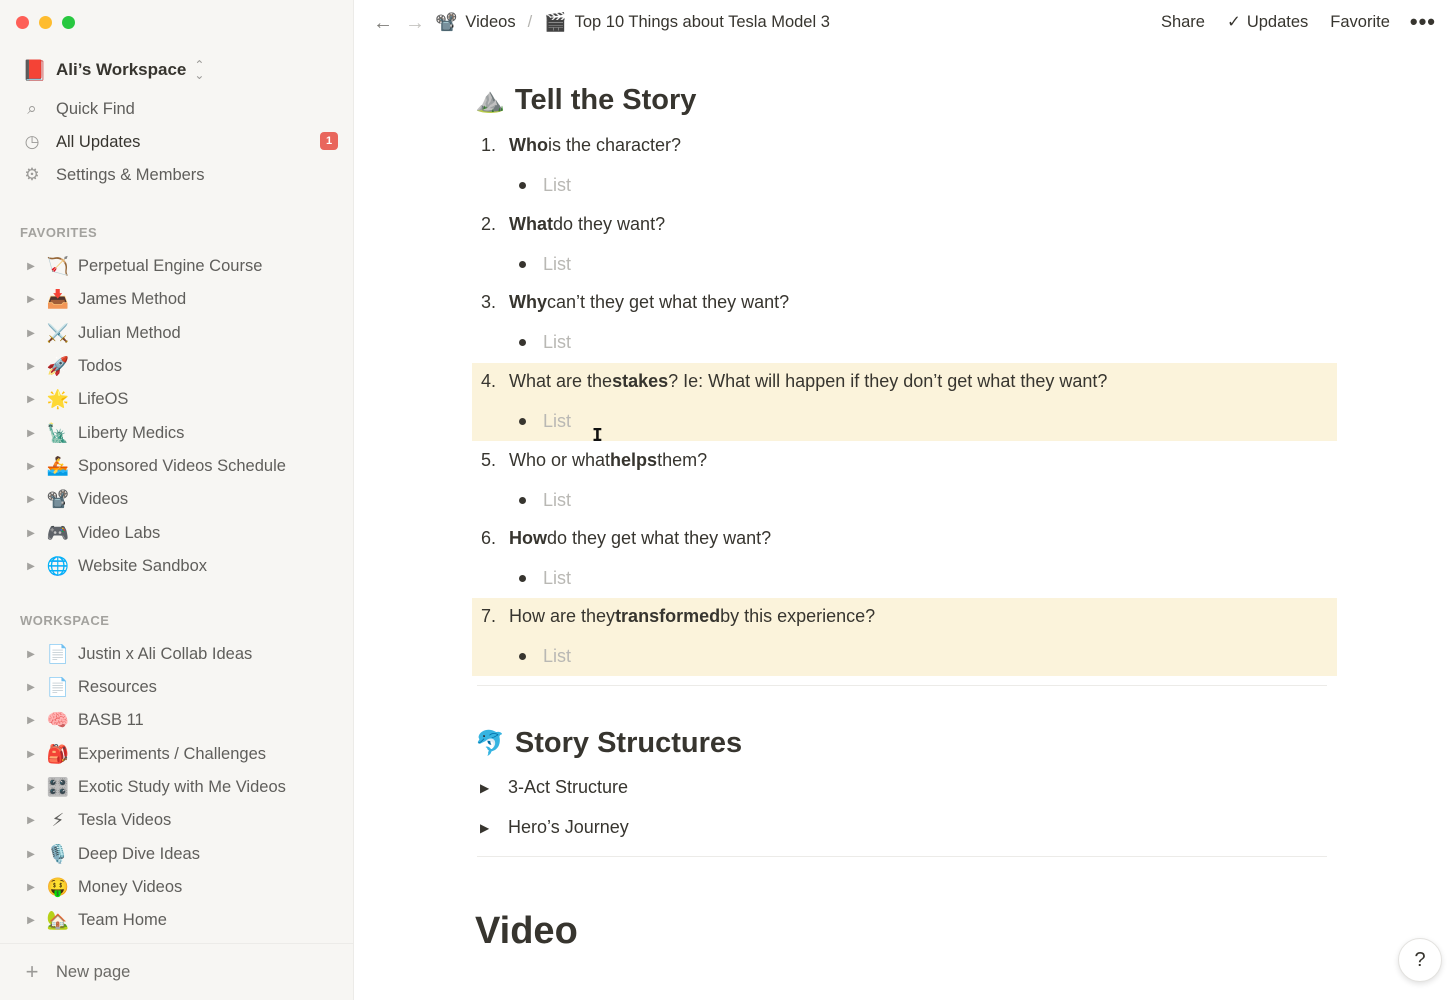 The image size is (1456, 1000). I want to click on question-bold: Why, so click(528, 302).